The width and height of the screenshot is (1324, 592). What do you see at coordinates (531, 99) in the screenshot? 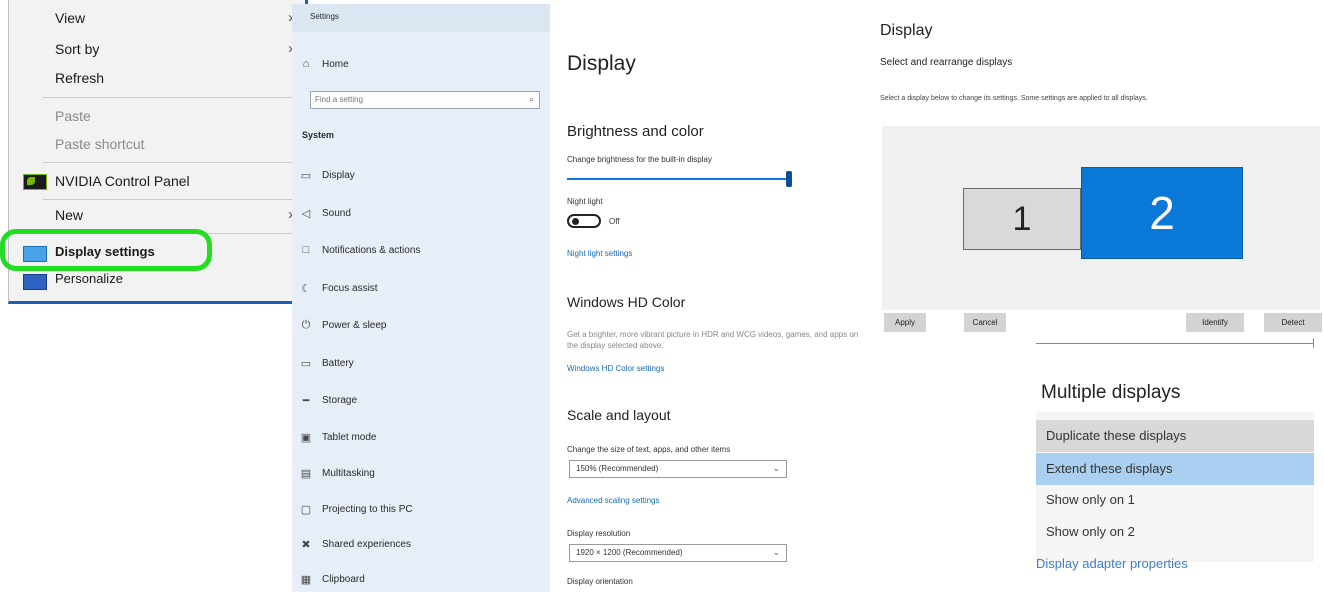
I see `search-icon: ⌕` at bounding box center [531, 99].